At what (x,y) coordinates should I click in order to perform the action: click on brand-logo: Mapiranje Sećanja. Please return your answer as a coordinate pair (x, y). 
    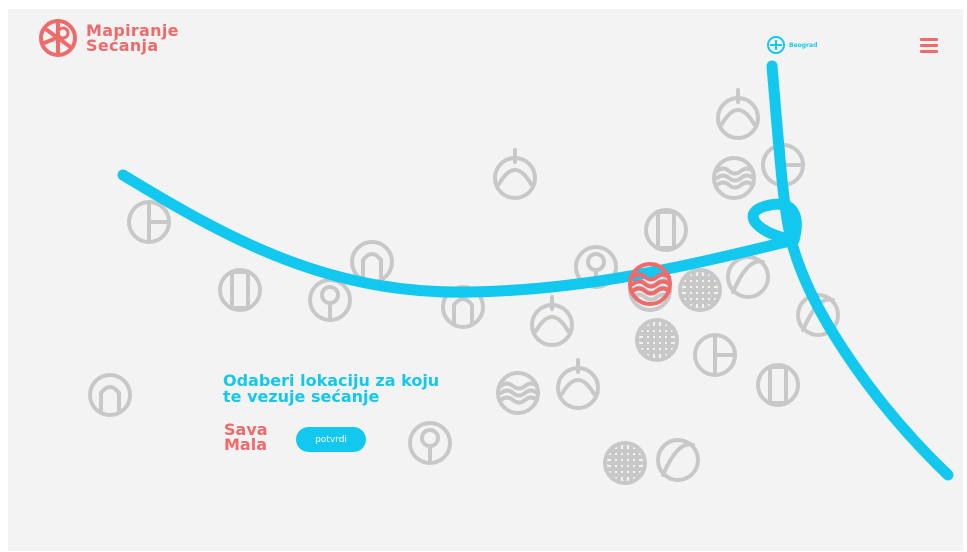
    Looking at the image, I should click on (108, 38).